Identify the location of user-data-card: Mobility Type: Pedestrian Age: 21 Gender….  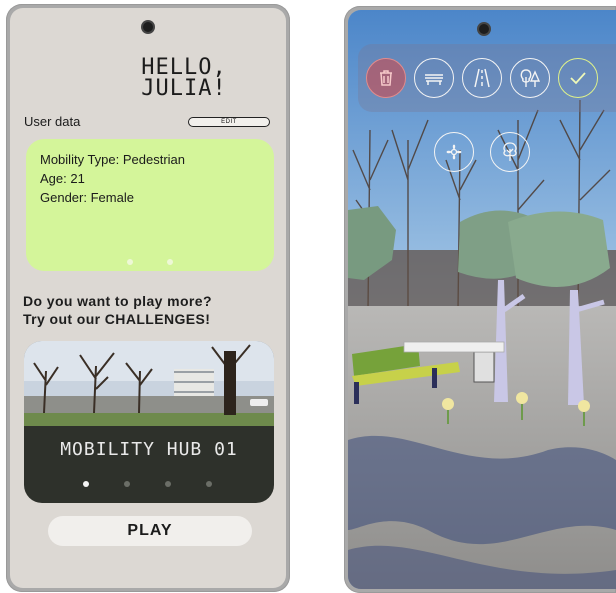
(150, 205).